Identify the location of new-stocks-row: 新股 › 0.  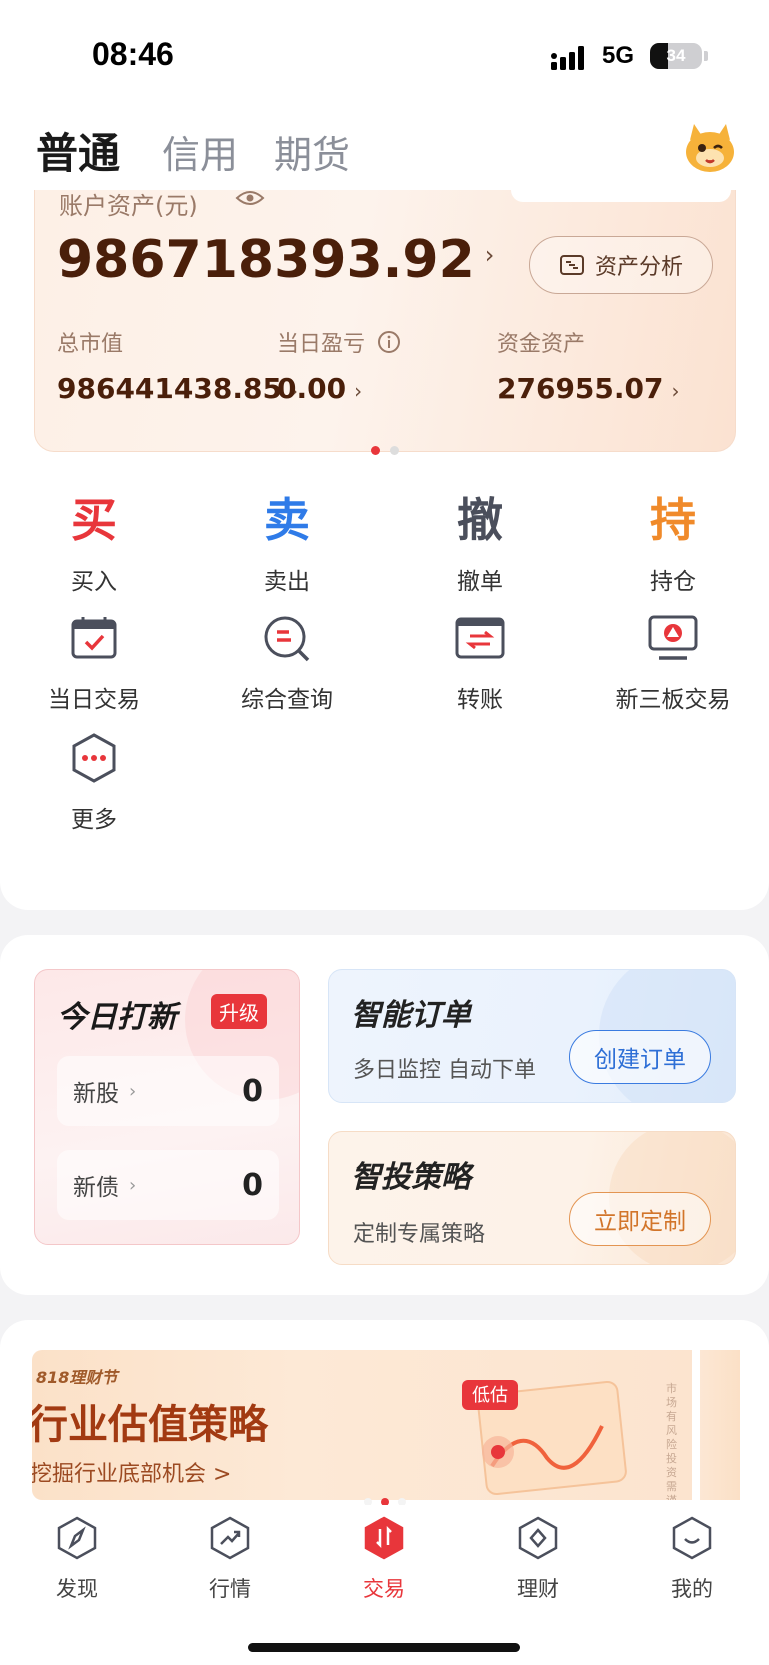
(168, 1091).